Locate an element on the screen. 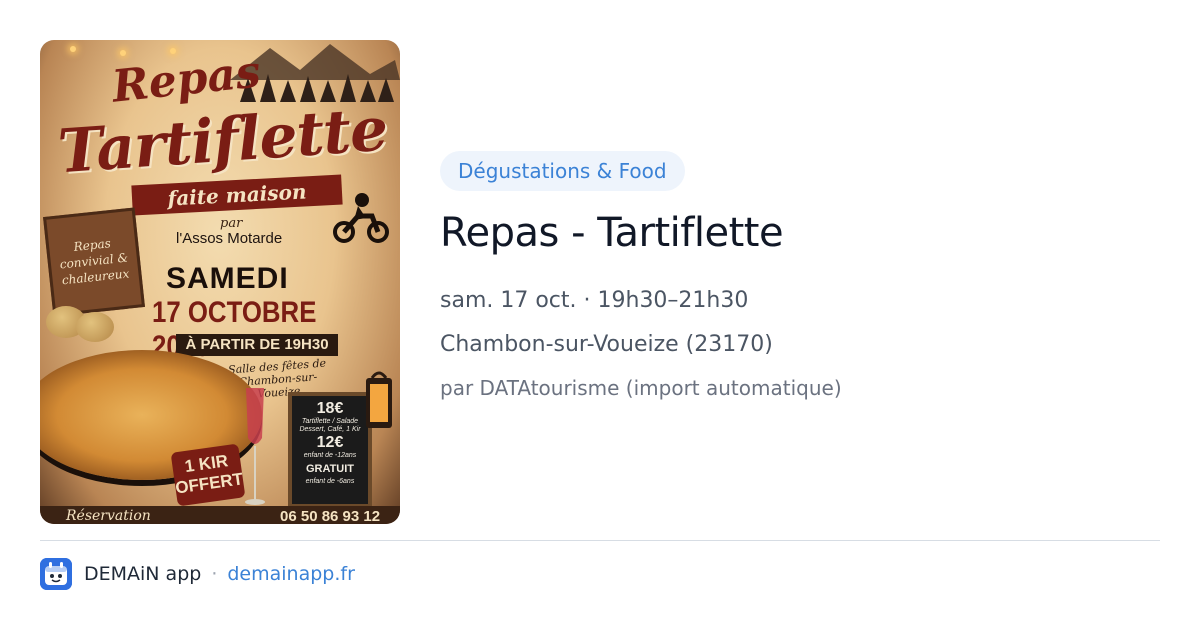  poster-day: SAMEDI is located at coordinates (227, 278).